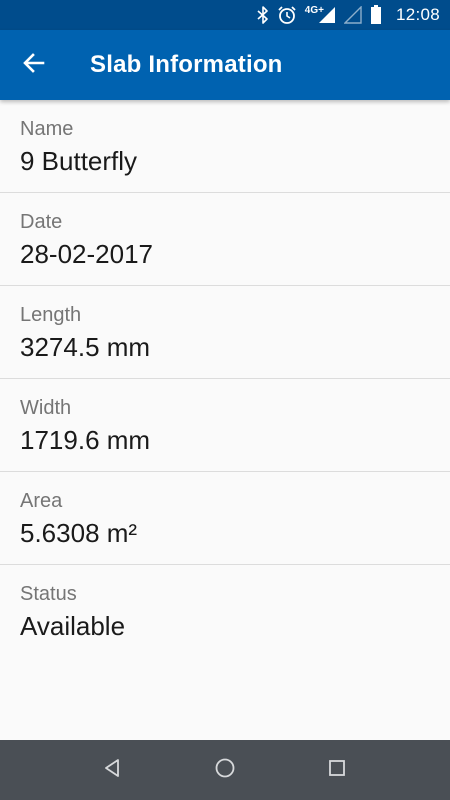  Describe the element at coordinates (225, 425) in the screenshot. I see `info-row-width: Width 1719.6 mm` at that location.